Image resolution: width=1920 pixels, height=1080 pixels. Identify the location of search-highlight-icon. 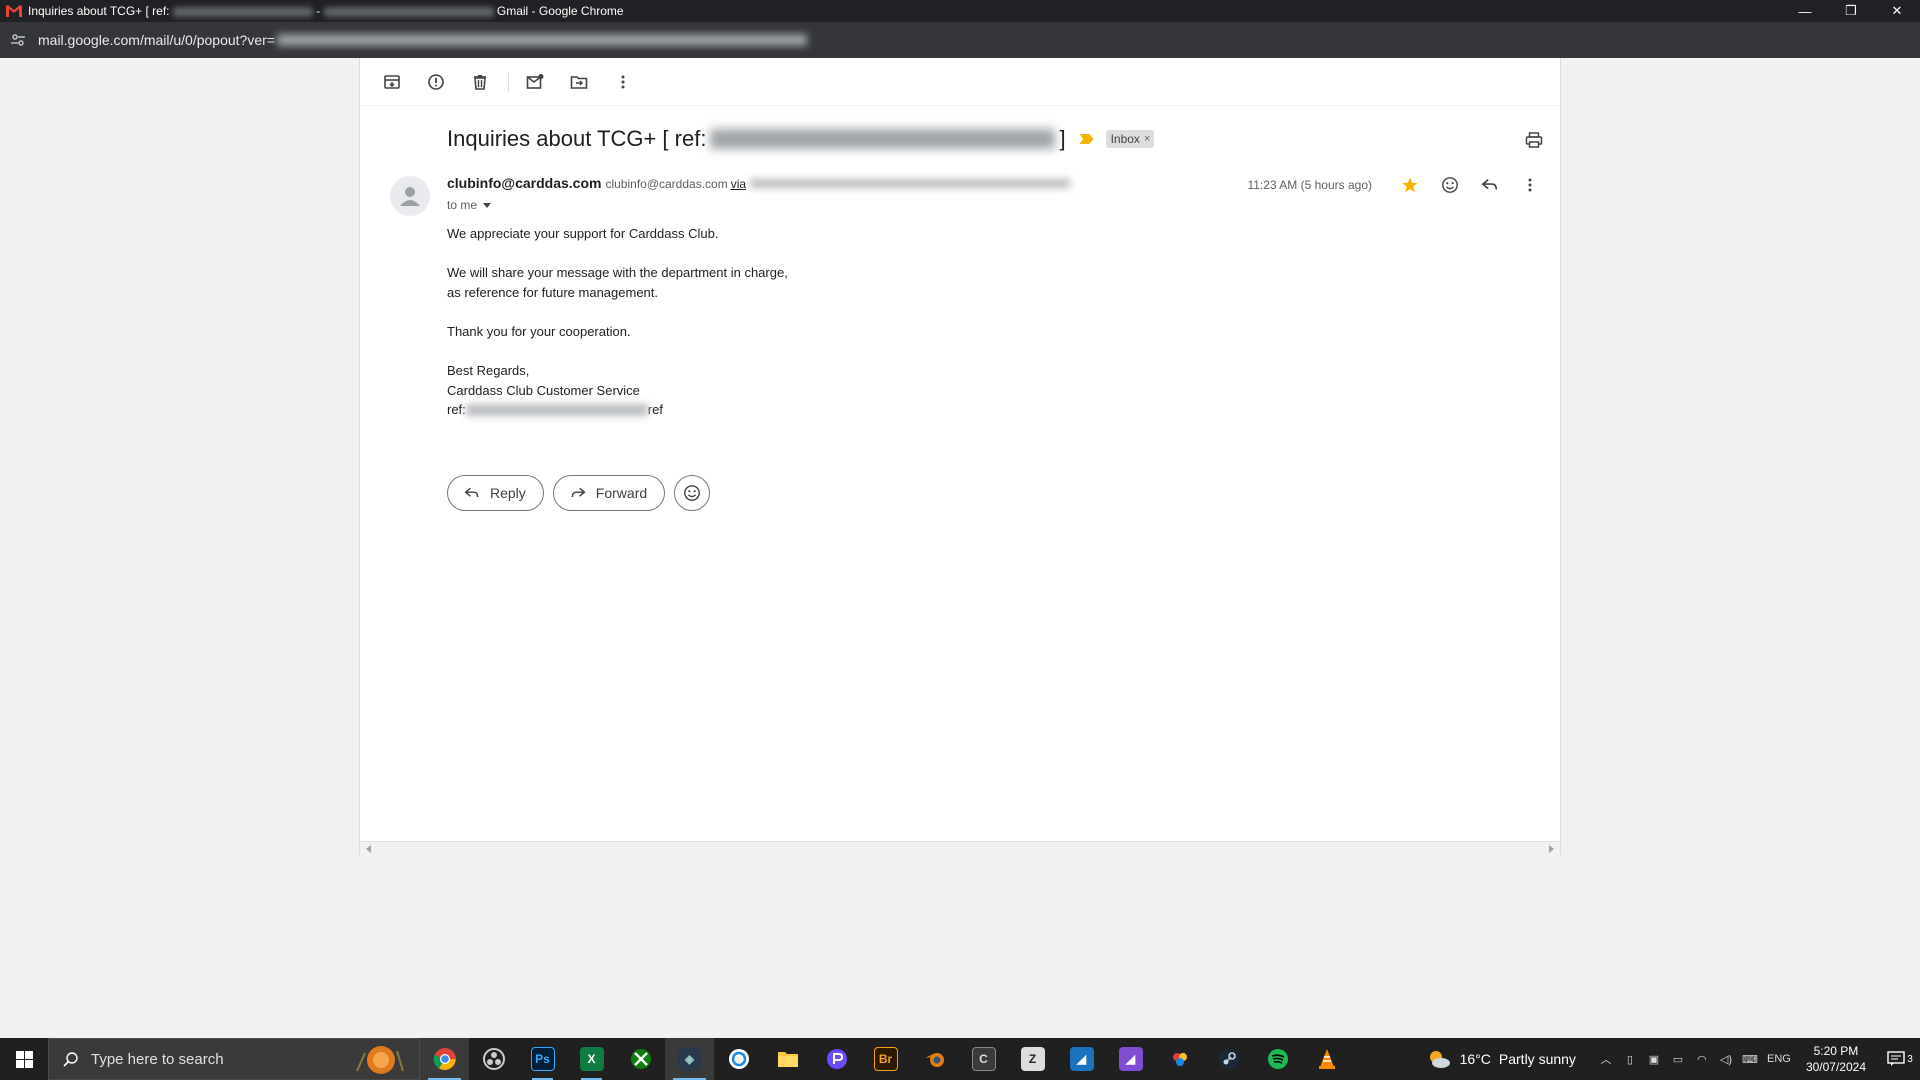
(381, 1060).